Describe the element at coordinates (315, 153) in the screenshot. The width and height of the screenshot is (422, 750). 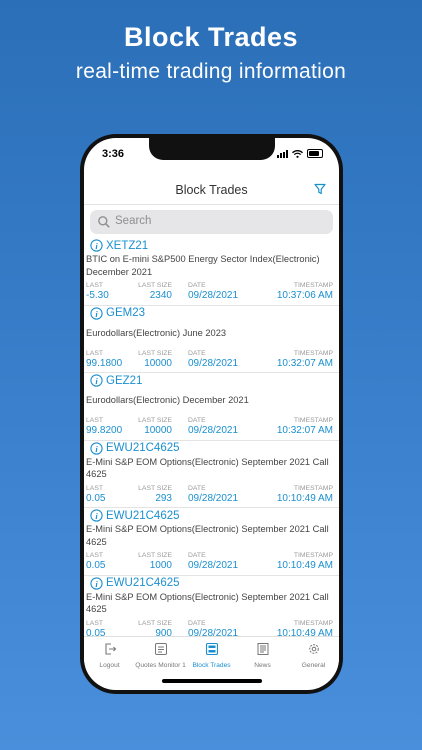
I see `battery-icon` at that location.